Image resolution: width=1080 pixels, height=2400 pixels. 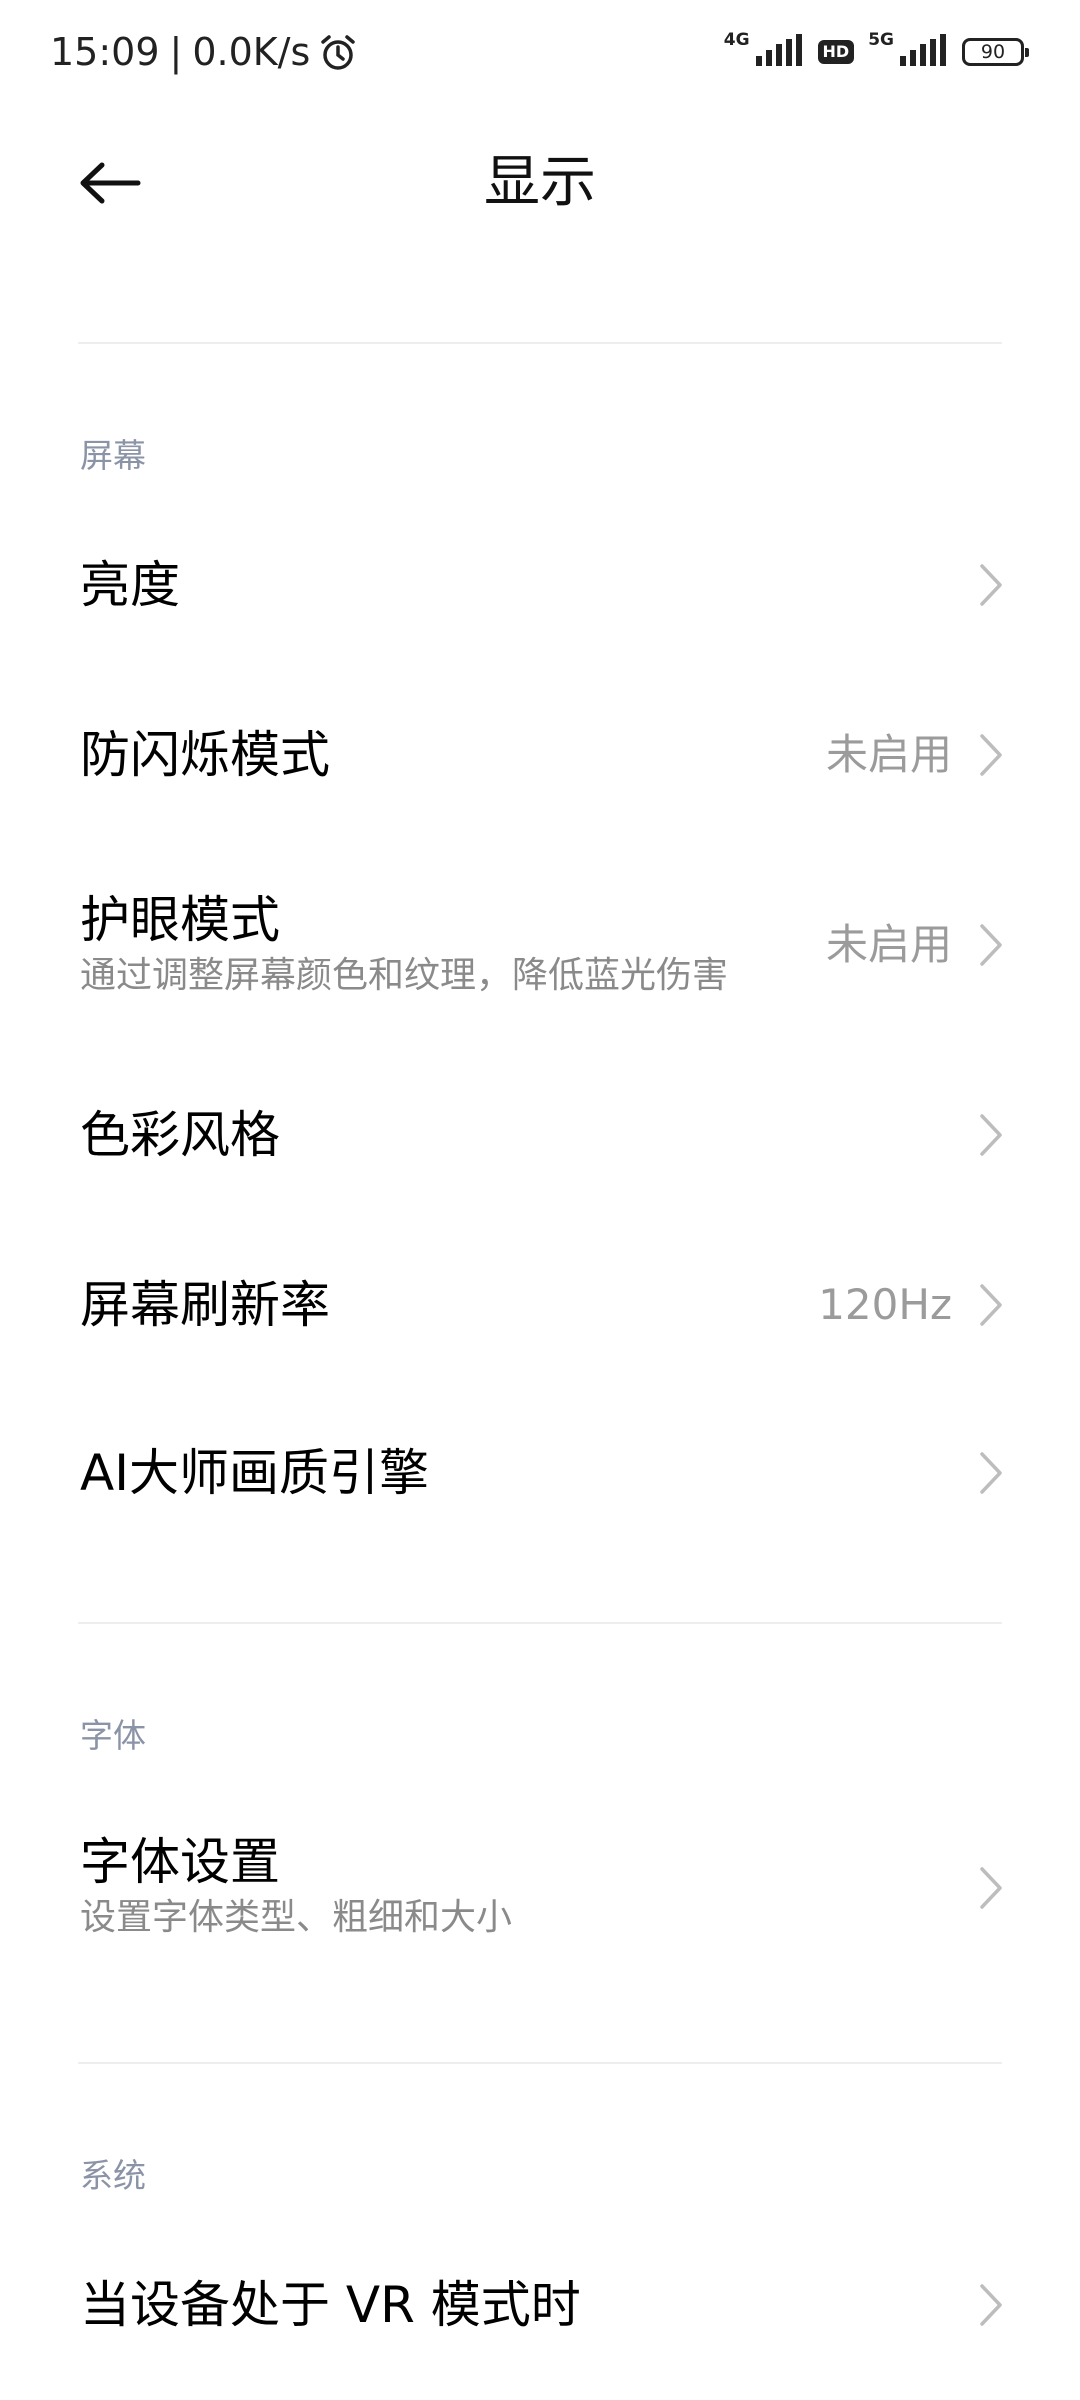 I want to click on section-label-font: 字体, so click(x=113, y=1735).